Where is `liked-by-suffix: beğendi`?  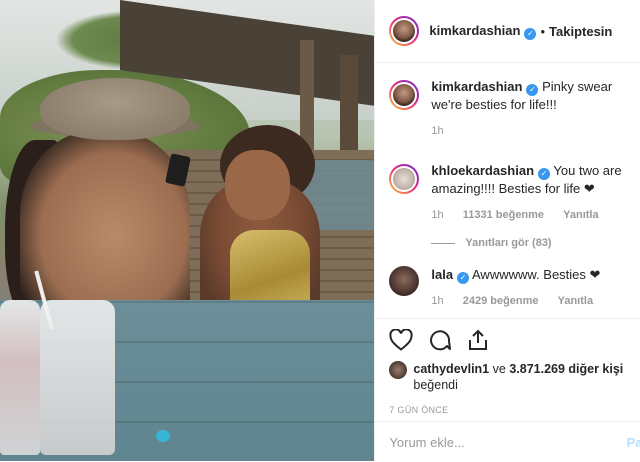
liked-by-suffix: beğendi is located at coordinates (435, 385).